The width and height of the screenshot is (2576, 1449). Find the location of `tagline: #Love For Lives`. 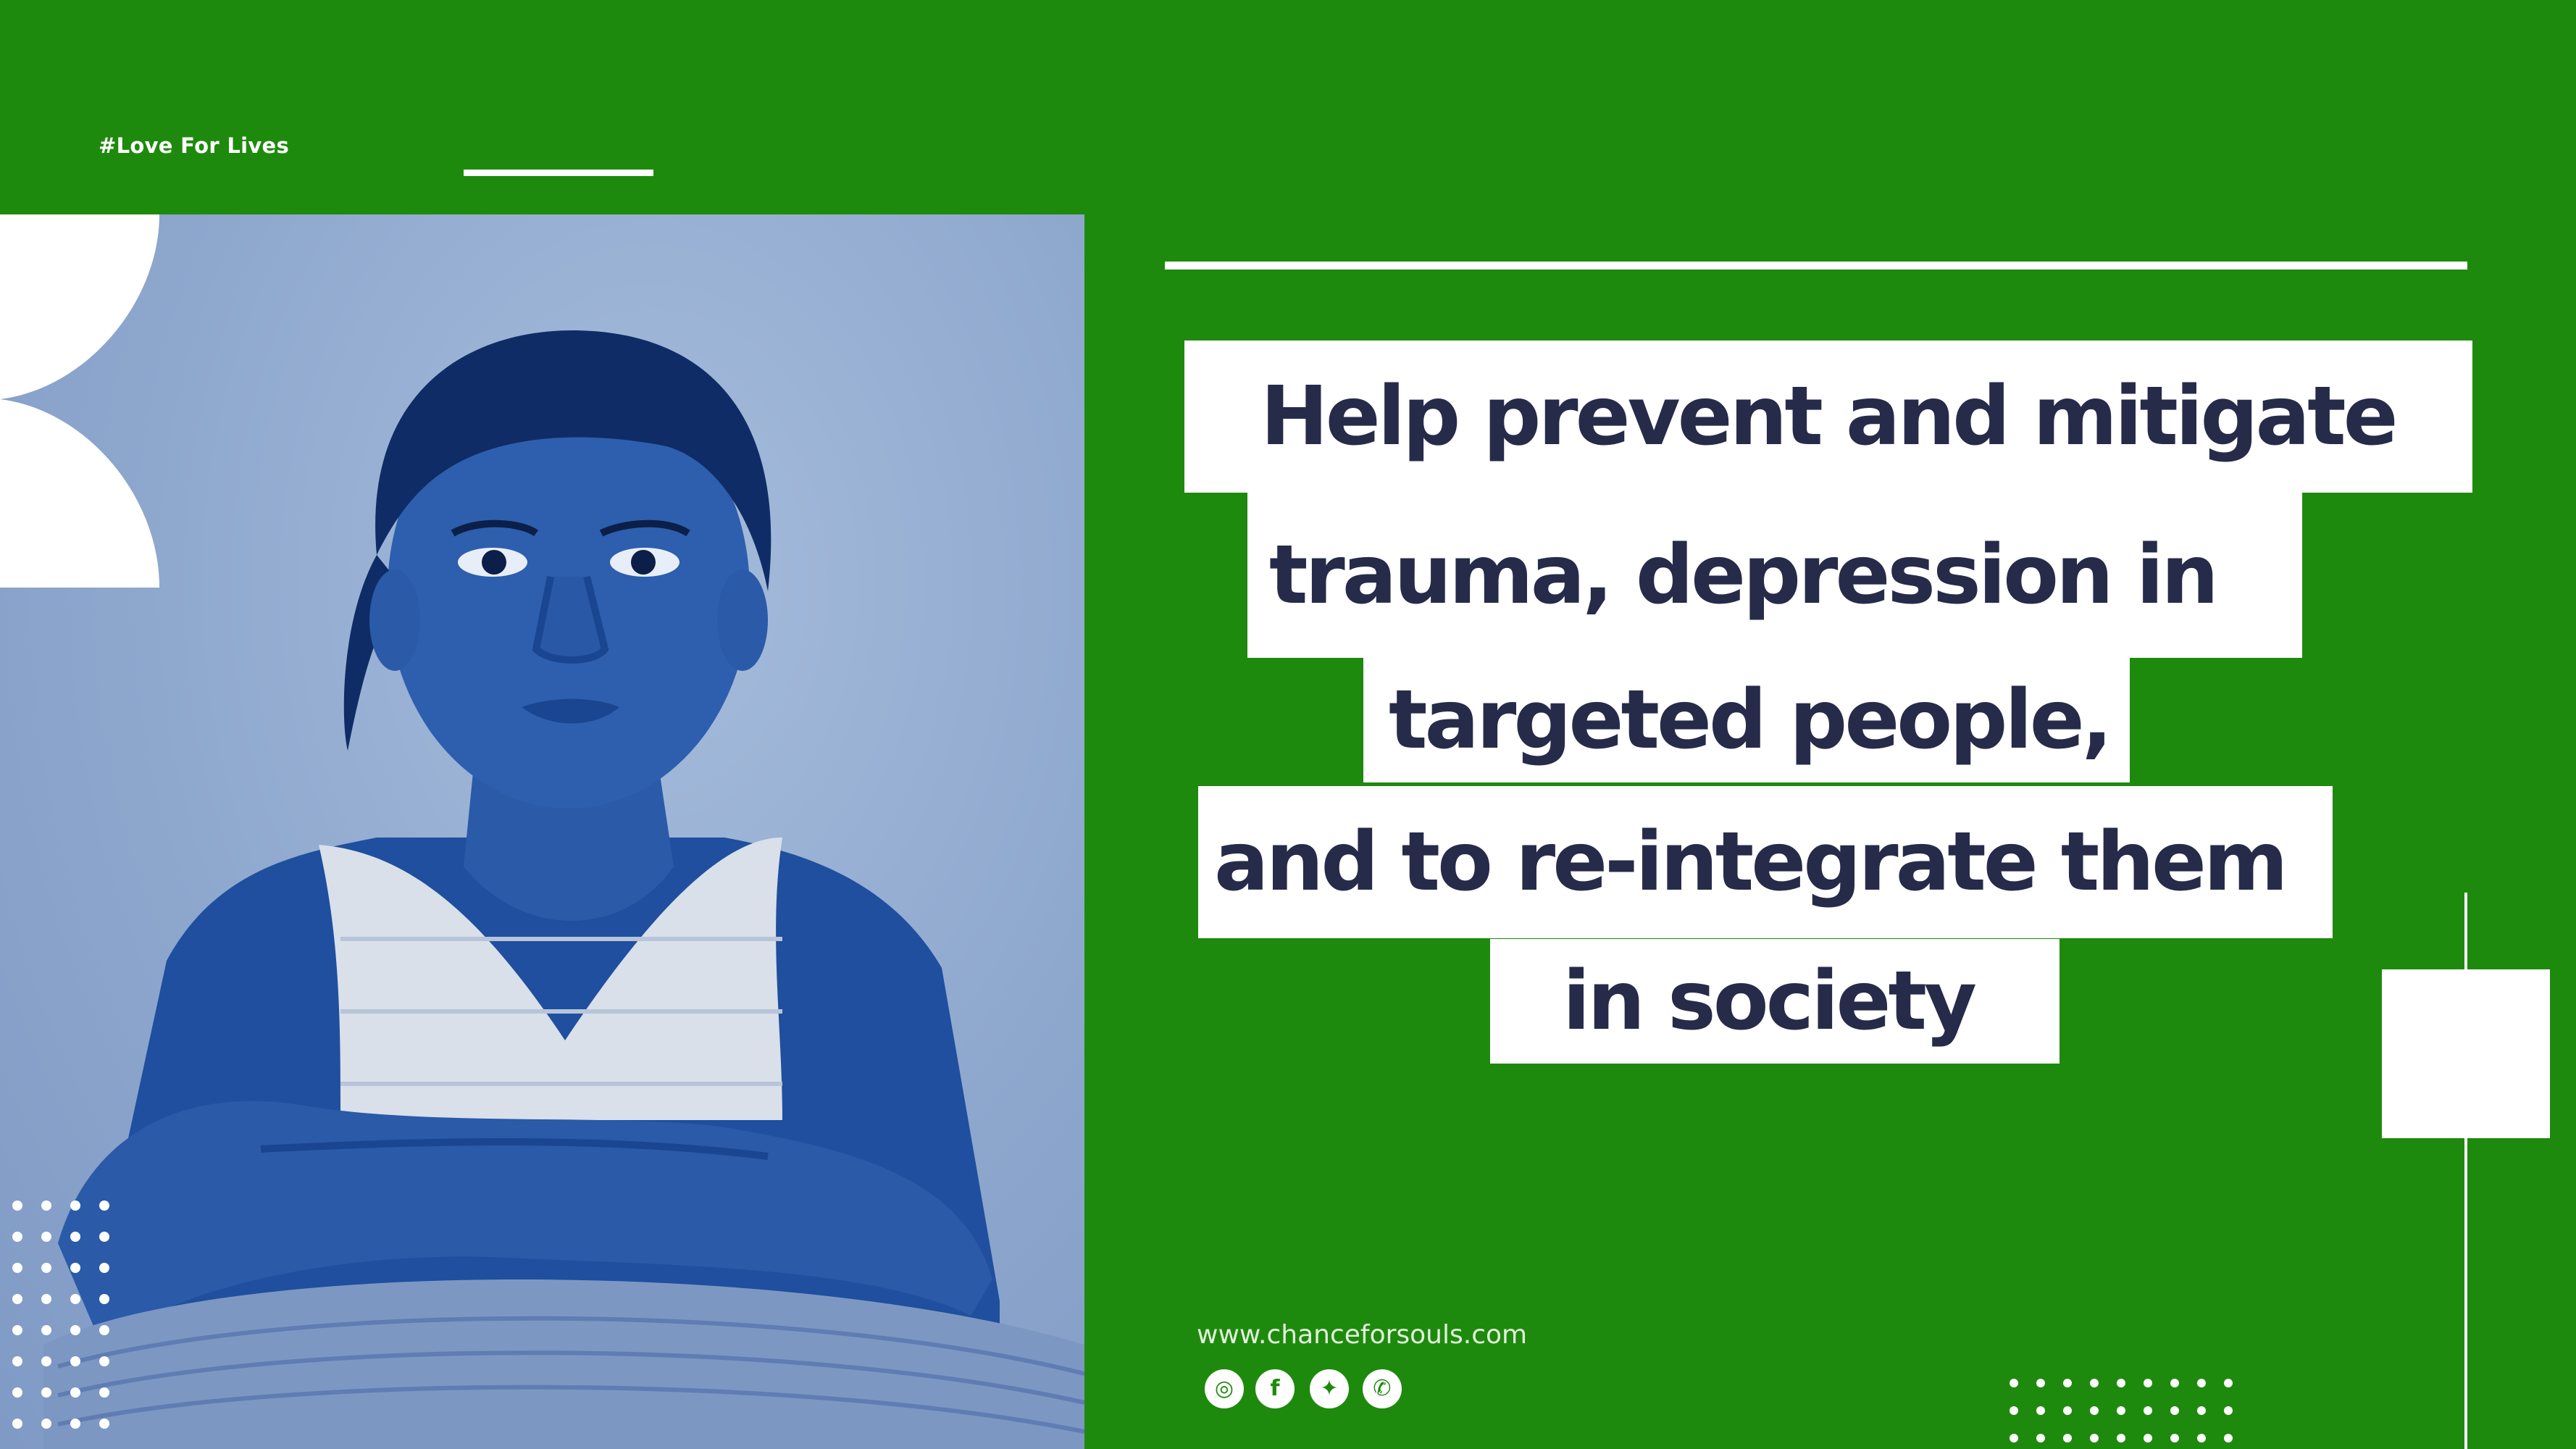

tagline: #Love For Lives is located at coordinates (195, 145).